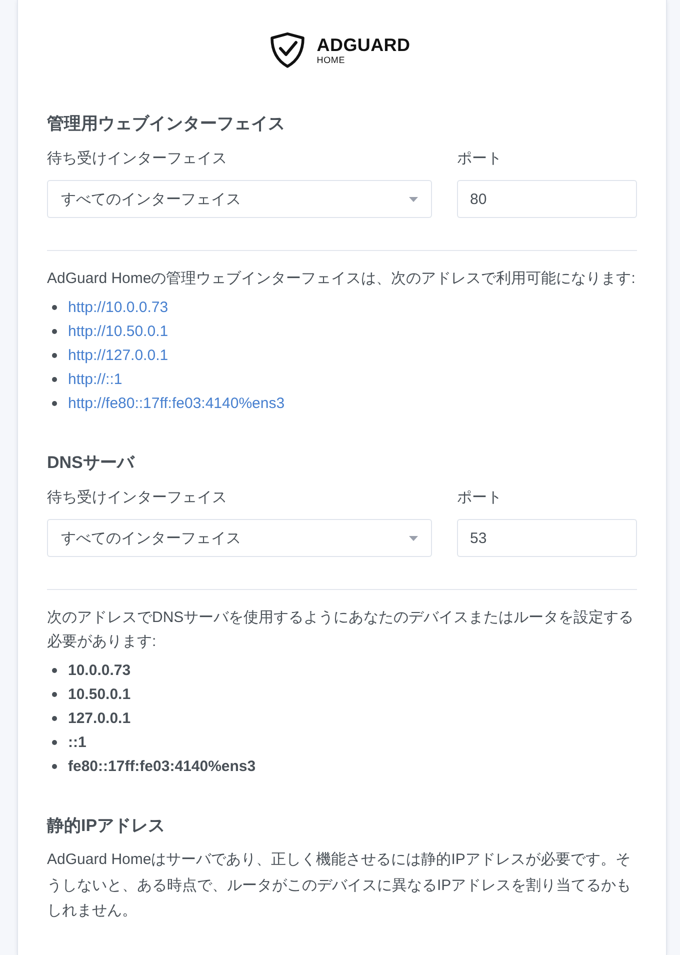 The width and height of the screenshot is (680, 955). I want to click on shield-check-icon, so click(287, 50).